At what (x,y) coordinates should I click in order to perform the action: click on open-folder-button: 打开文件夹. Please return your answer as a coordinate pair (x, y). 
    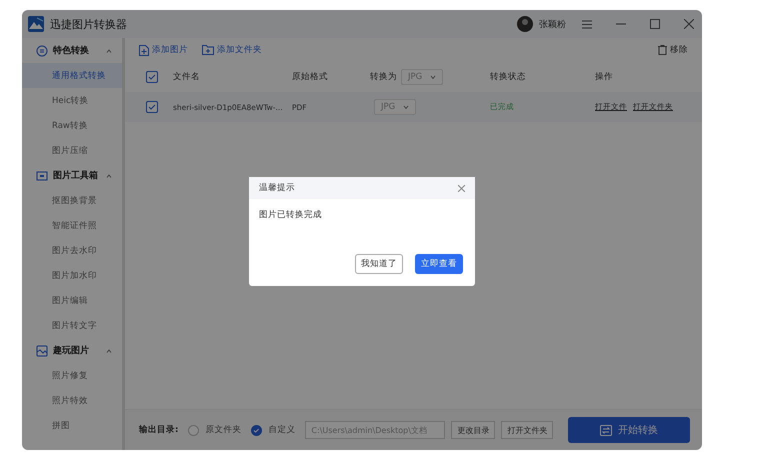
    Looking at the image, I should click on (527, 430).